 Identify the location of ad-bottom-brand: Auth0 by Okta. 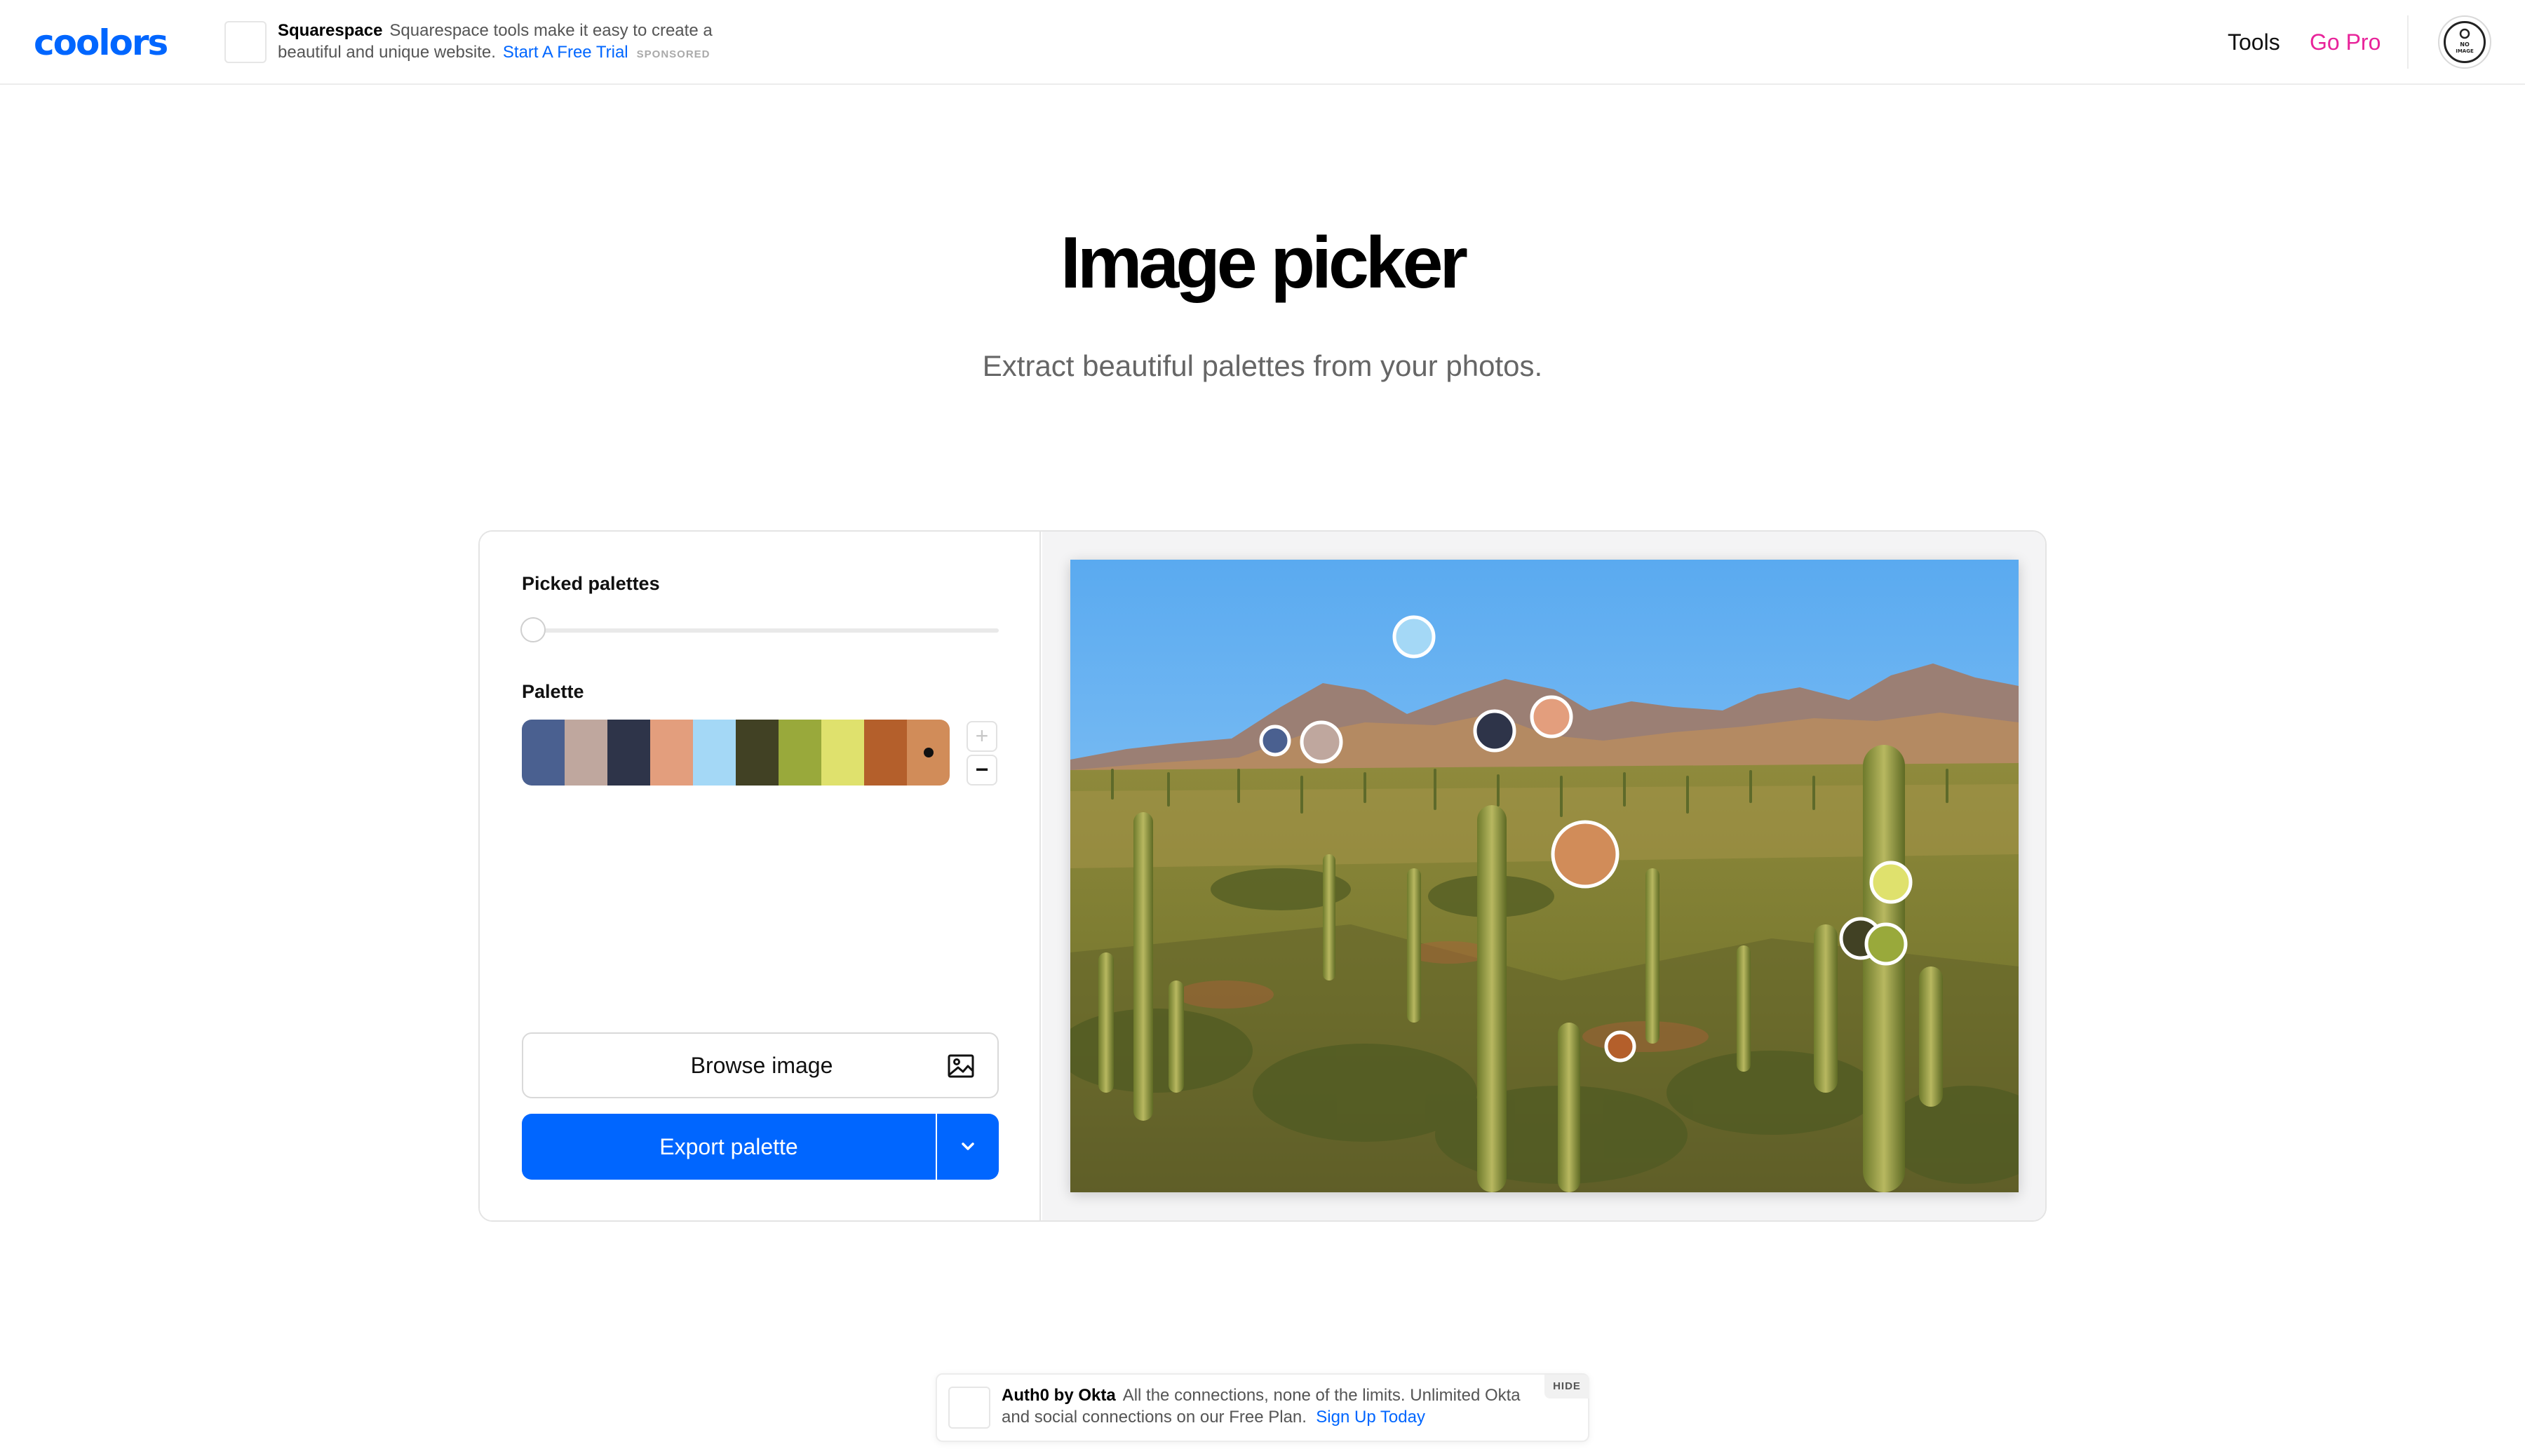
(1059, 1395).